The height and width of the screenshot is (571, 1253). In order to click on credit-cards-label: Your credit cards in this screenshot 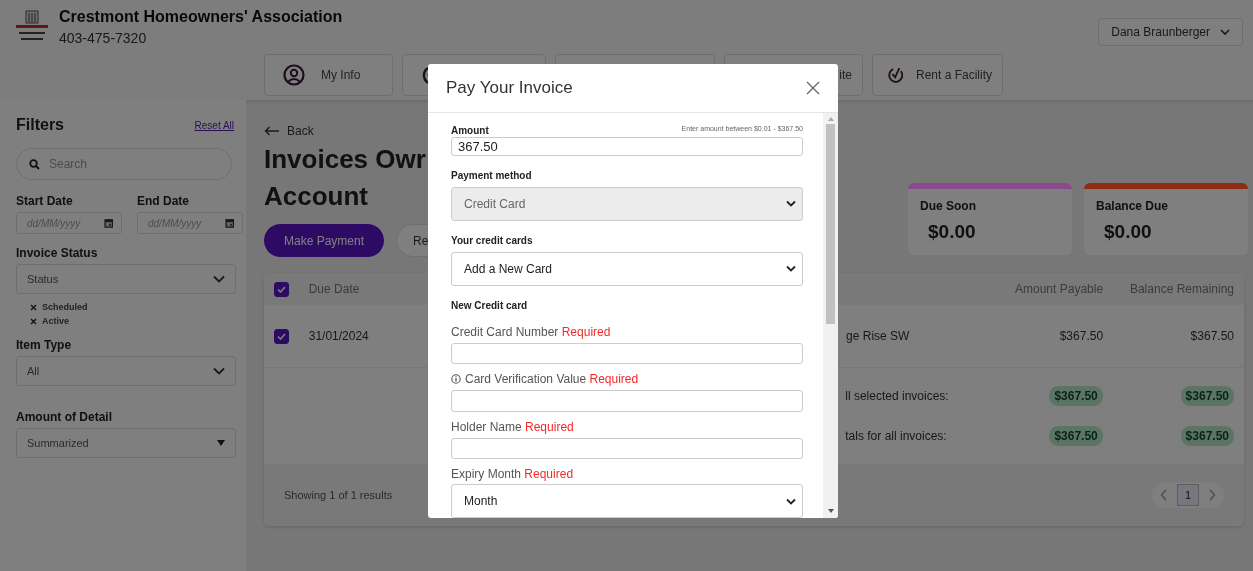, I will do `click(492, 240)`.